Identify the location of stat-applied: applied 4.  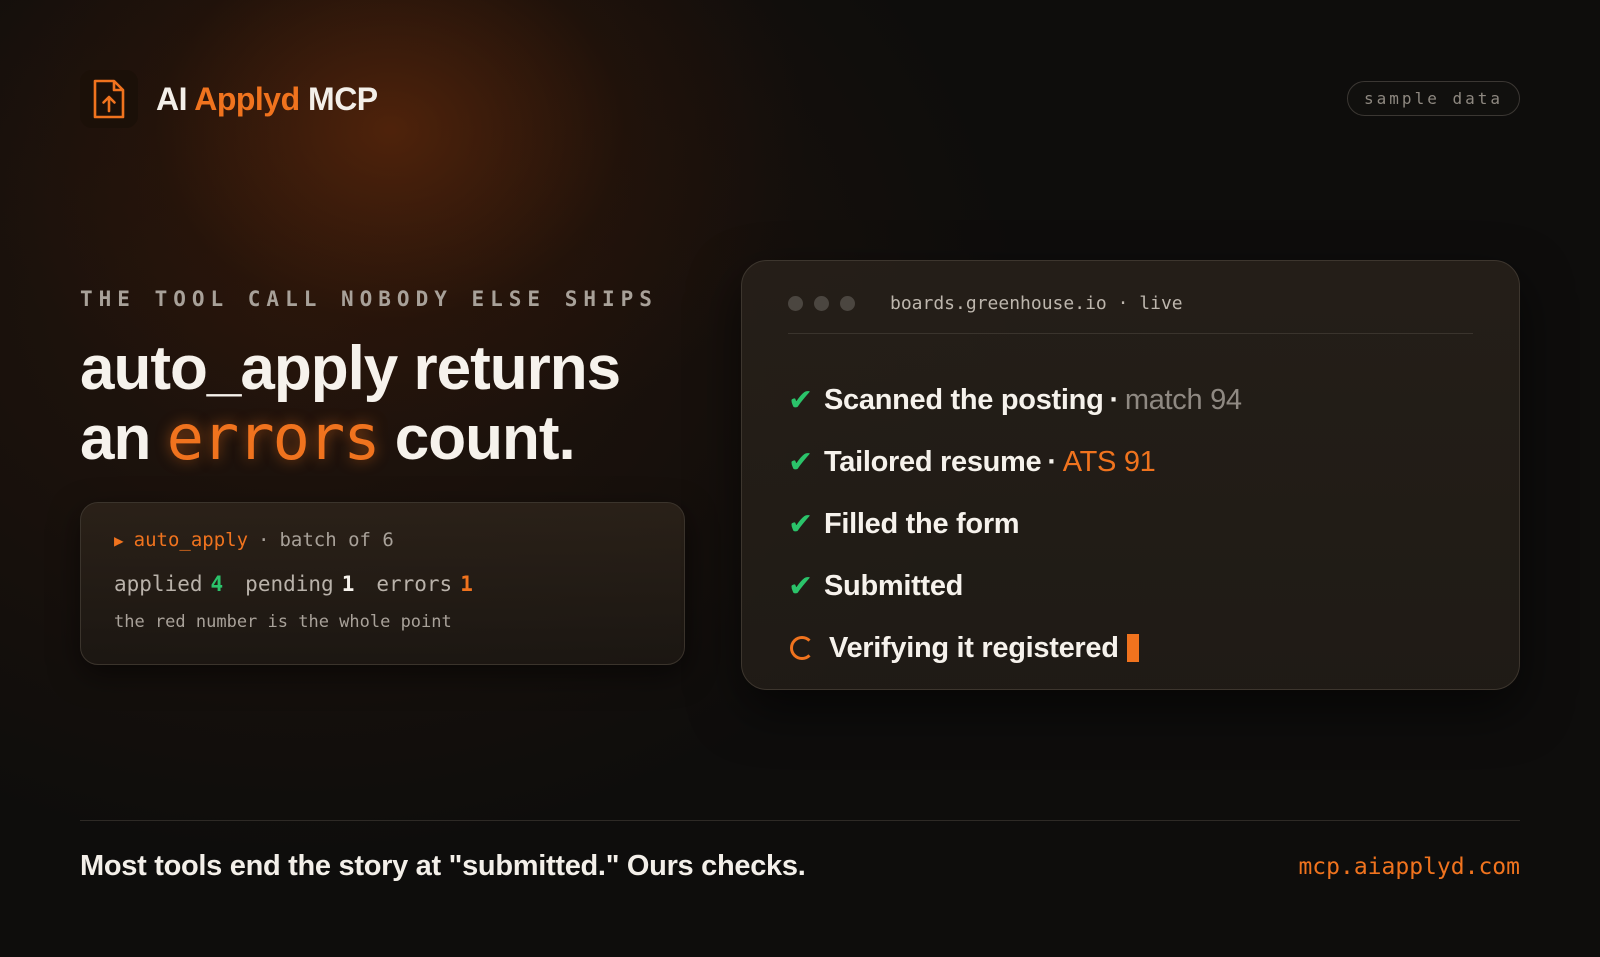
(168, 584).